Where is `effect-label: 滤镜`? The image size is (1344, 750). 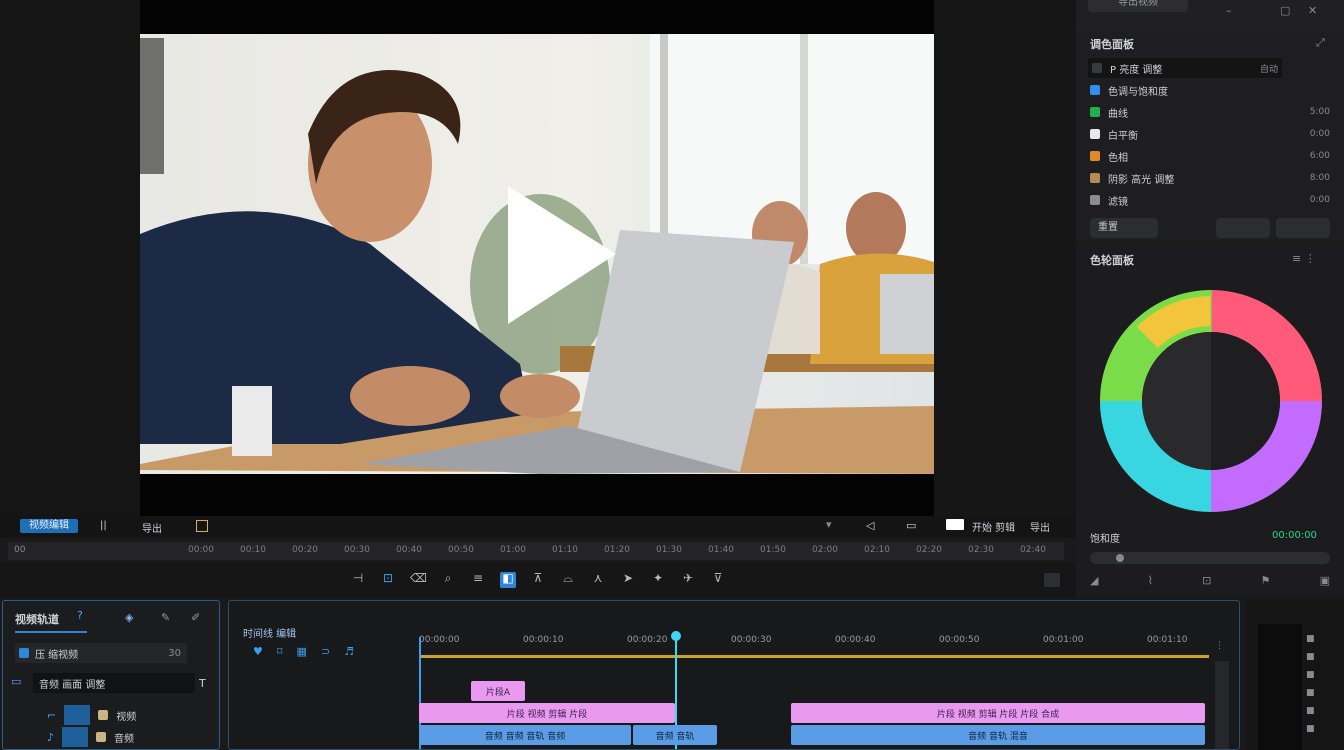
effect-label: 滤镜 is located at coordinates (1118, 202).